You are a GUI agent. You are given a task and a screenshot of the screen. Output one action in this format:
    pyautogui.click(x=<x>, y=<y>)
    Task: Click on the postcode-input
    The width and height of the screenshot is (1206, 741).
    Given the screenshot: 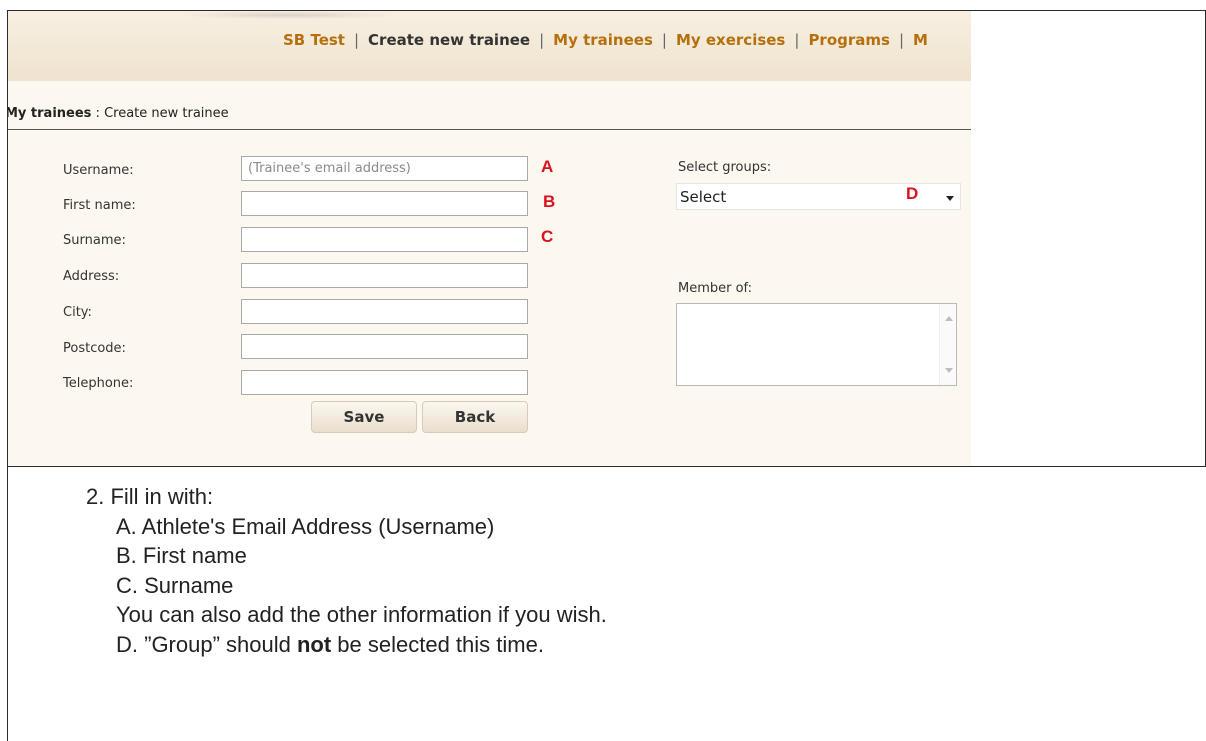 What is the action you would take?
    pyautogui.click(x=384, y=346)
    